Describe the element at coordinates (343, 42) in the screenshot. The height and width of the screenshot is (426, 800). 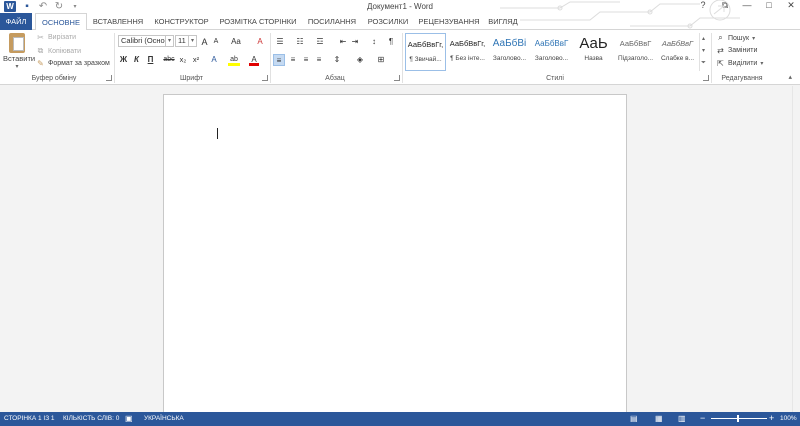
I see `decrease-indent-button: ⇤` at that location.